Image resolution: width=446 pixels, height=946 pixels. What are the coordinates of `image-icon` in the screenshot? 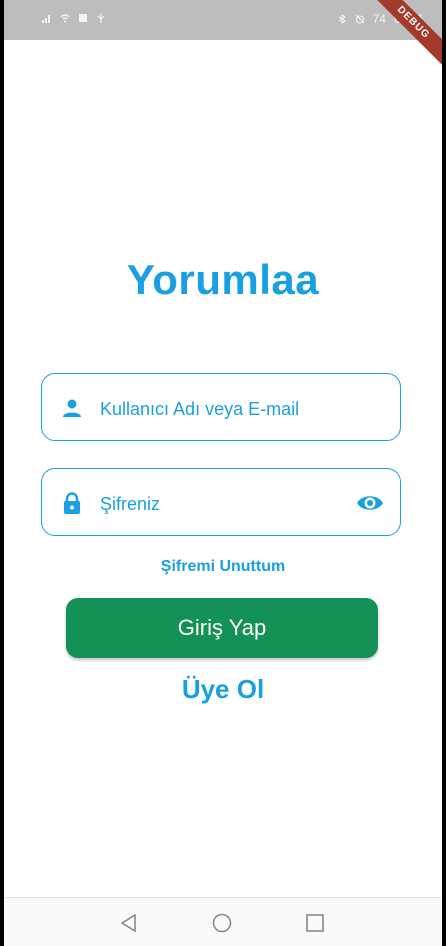 It's located at (83, 18).